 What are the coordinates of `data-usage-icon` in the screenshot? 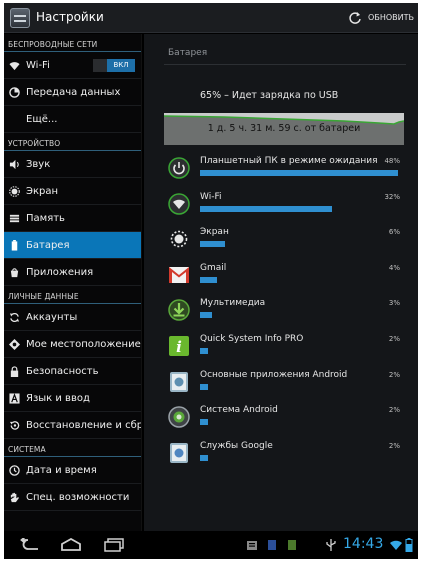 It's located at (14, 92).